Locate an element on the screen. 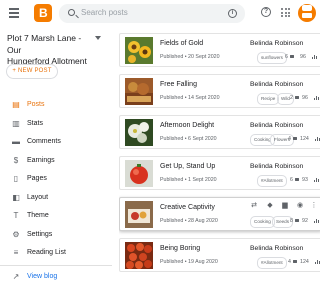  posts-icon: ▤ is located at coordinates (16, 105).